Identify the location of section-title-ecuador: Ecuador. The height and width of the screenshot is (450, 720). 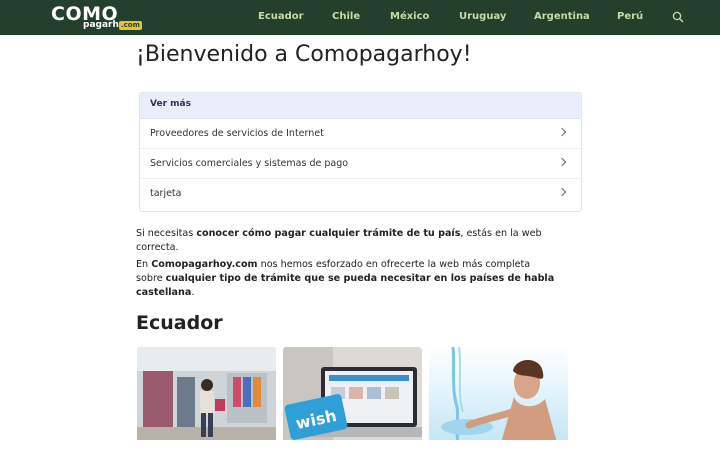
(179, 323).